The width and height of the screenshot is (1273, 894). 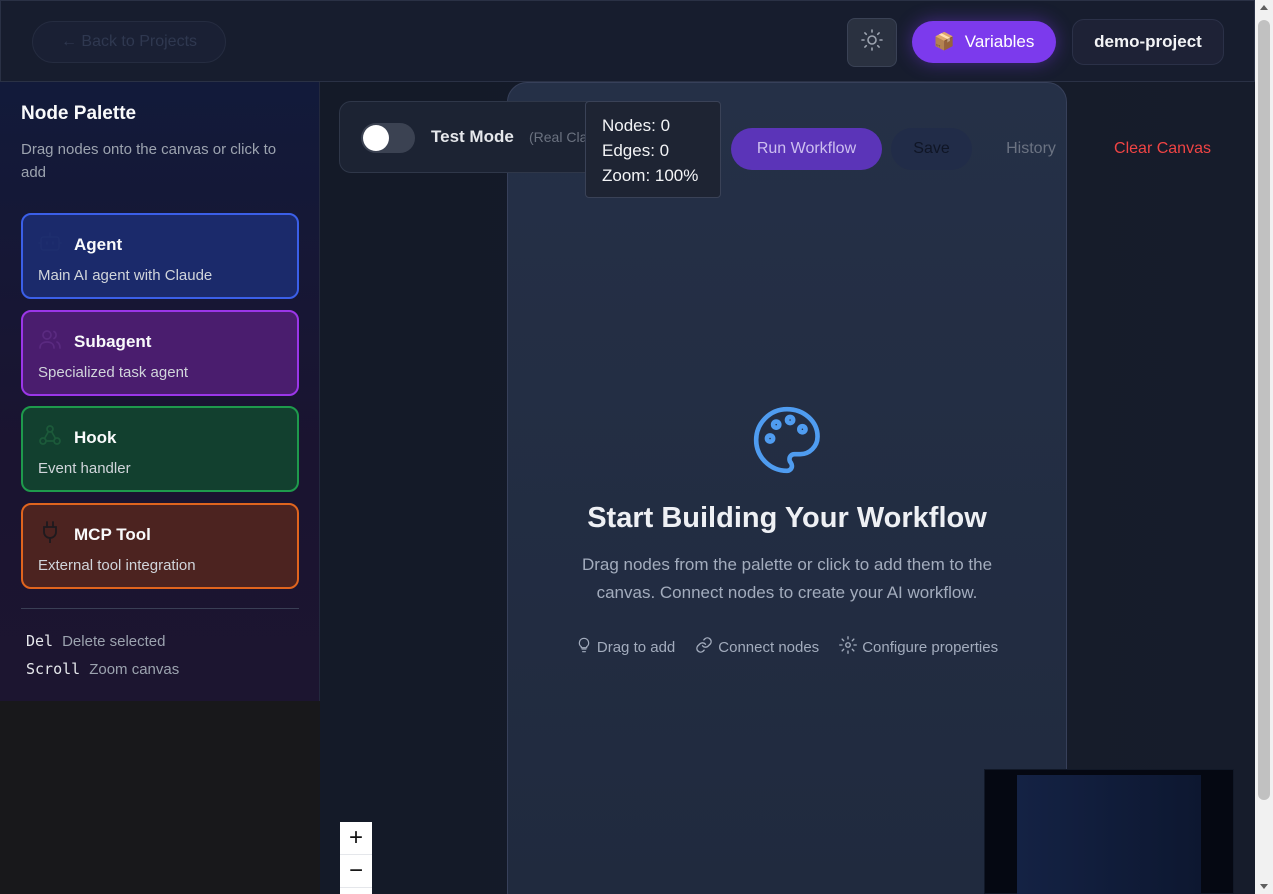 What do you see at coordinates (98, 244) in the screenshot?
I see `node-name: Agent` at bounding box center [98, 244].